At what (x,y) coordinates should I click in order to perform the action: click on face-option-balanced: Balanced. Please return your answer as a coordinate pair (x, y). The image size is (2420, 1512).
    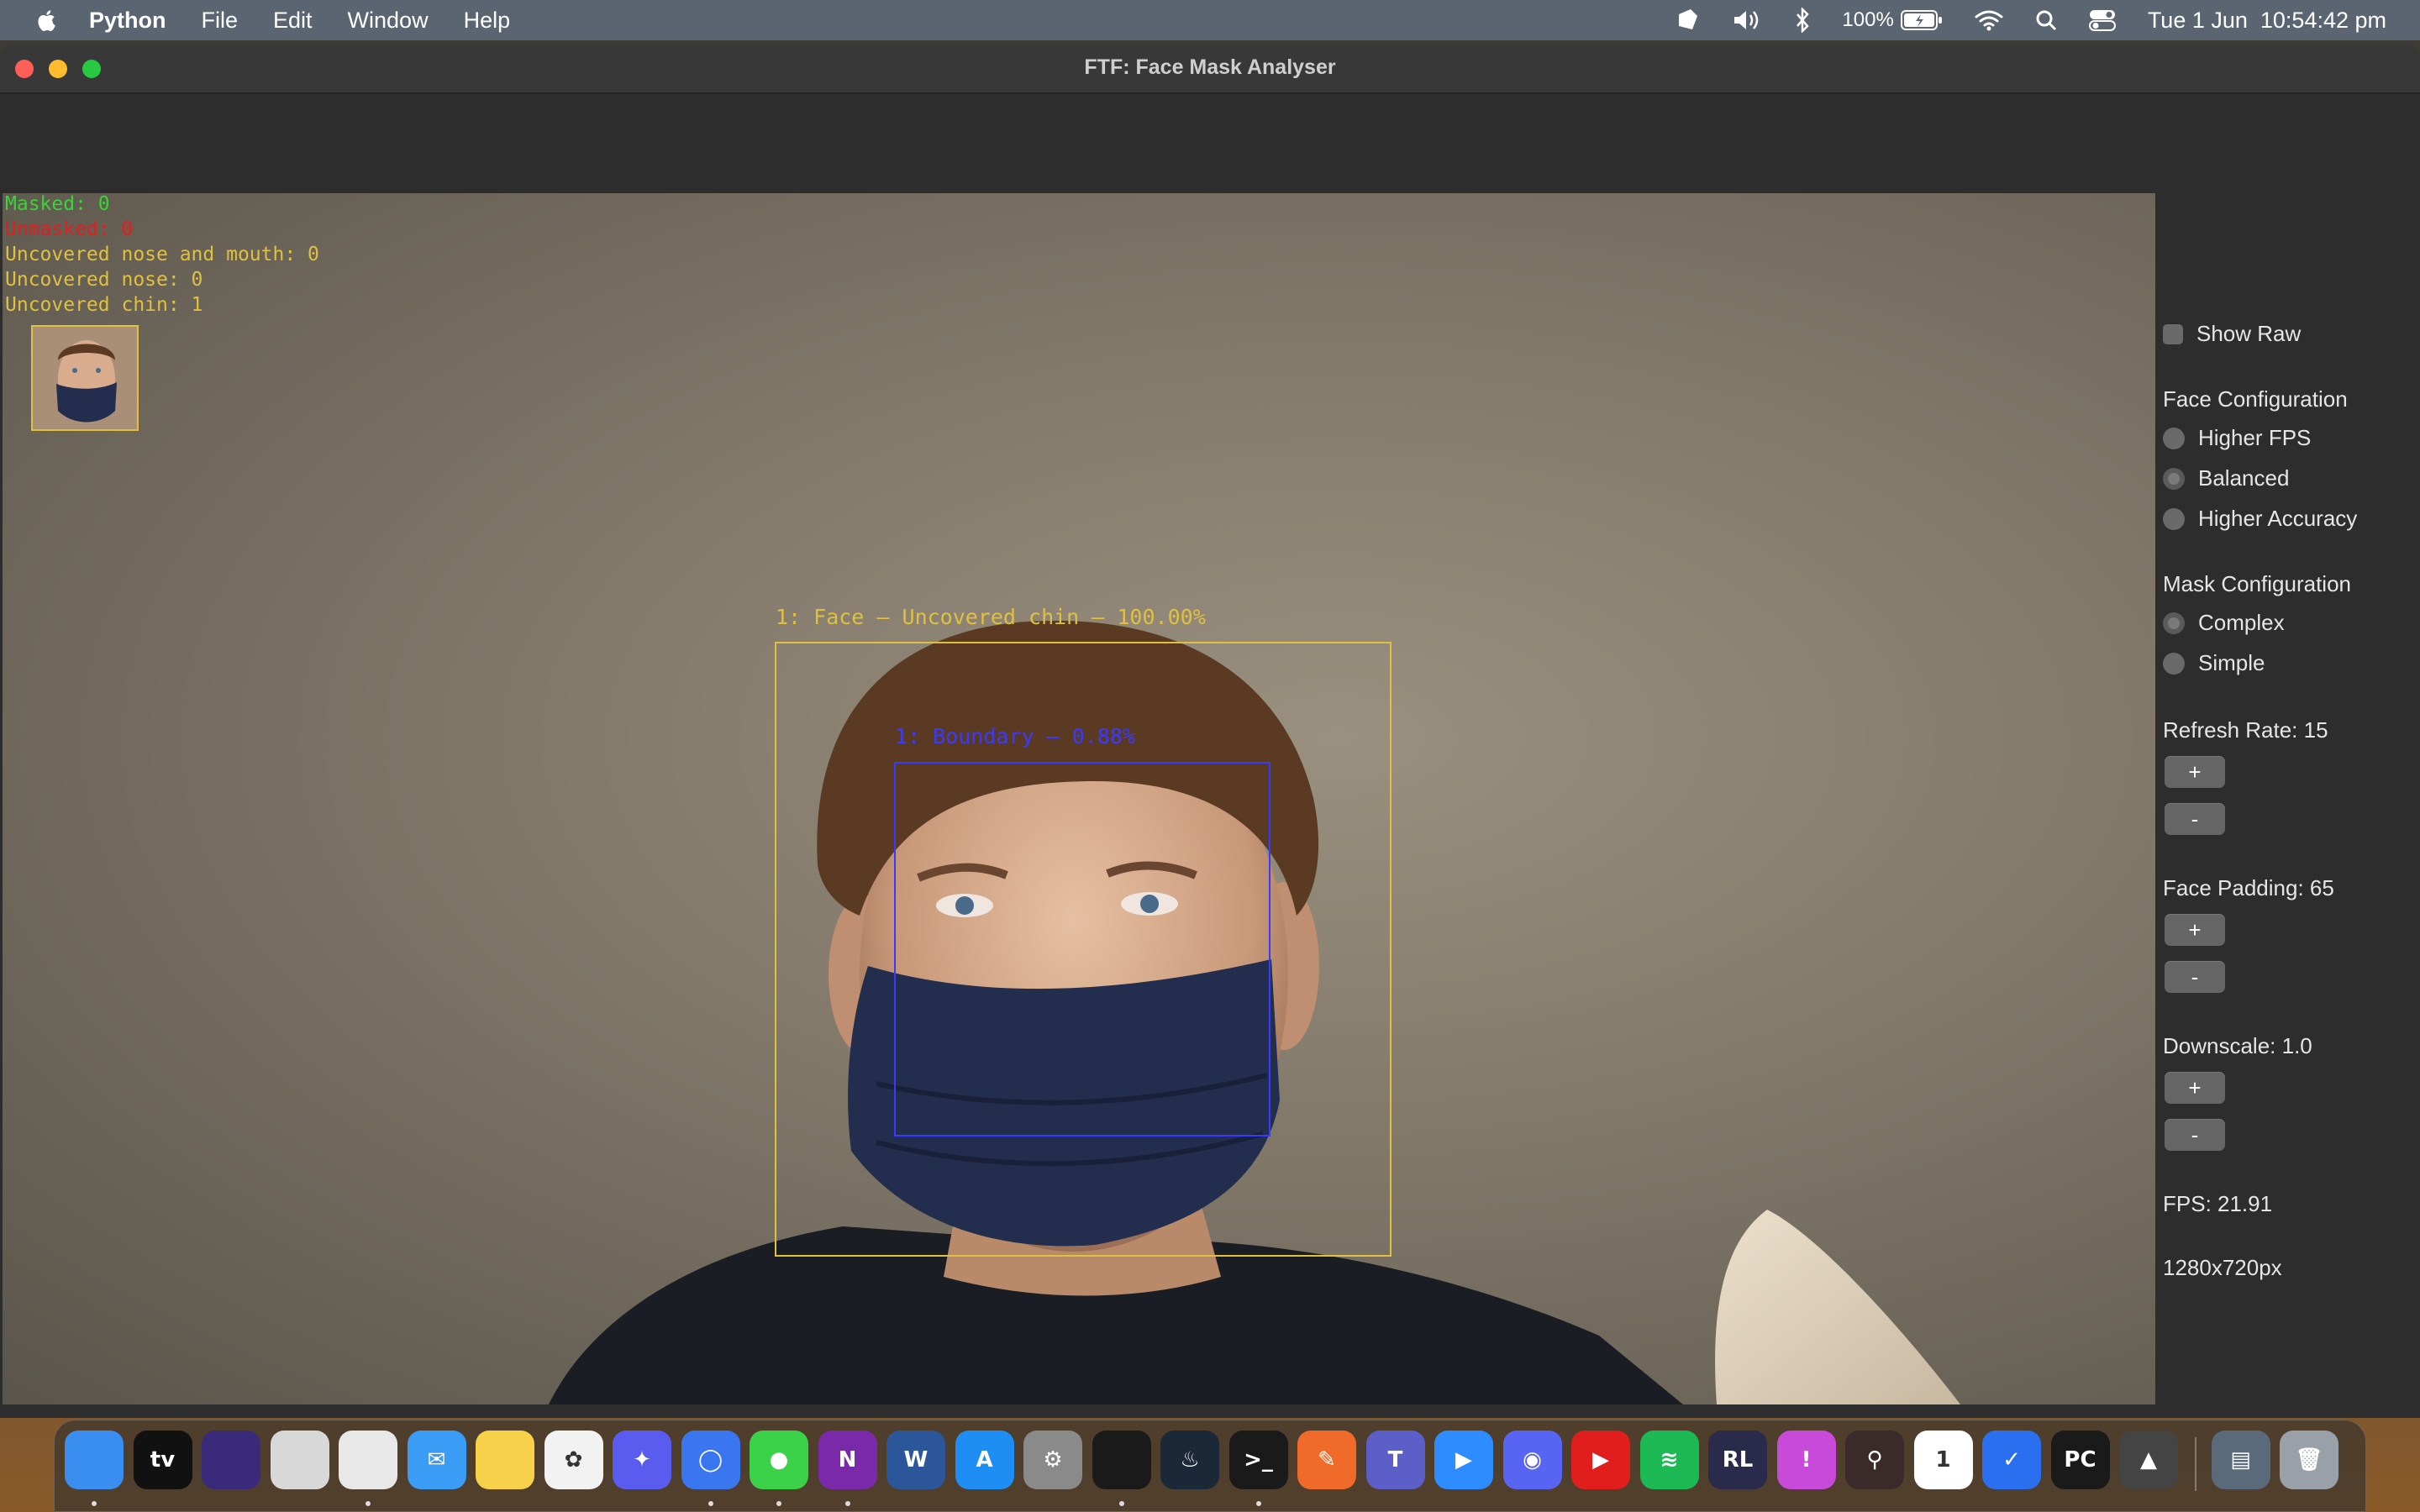
    Looking at the image, I should click on (2226, 478).